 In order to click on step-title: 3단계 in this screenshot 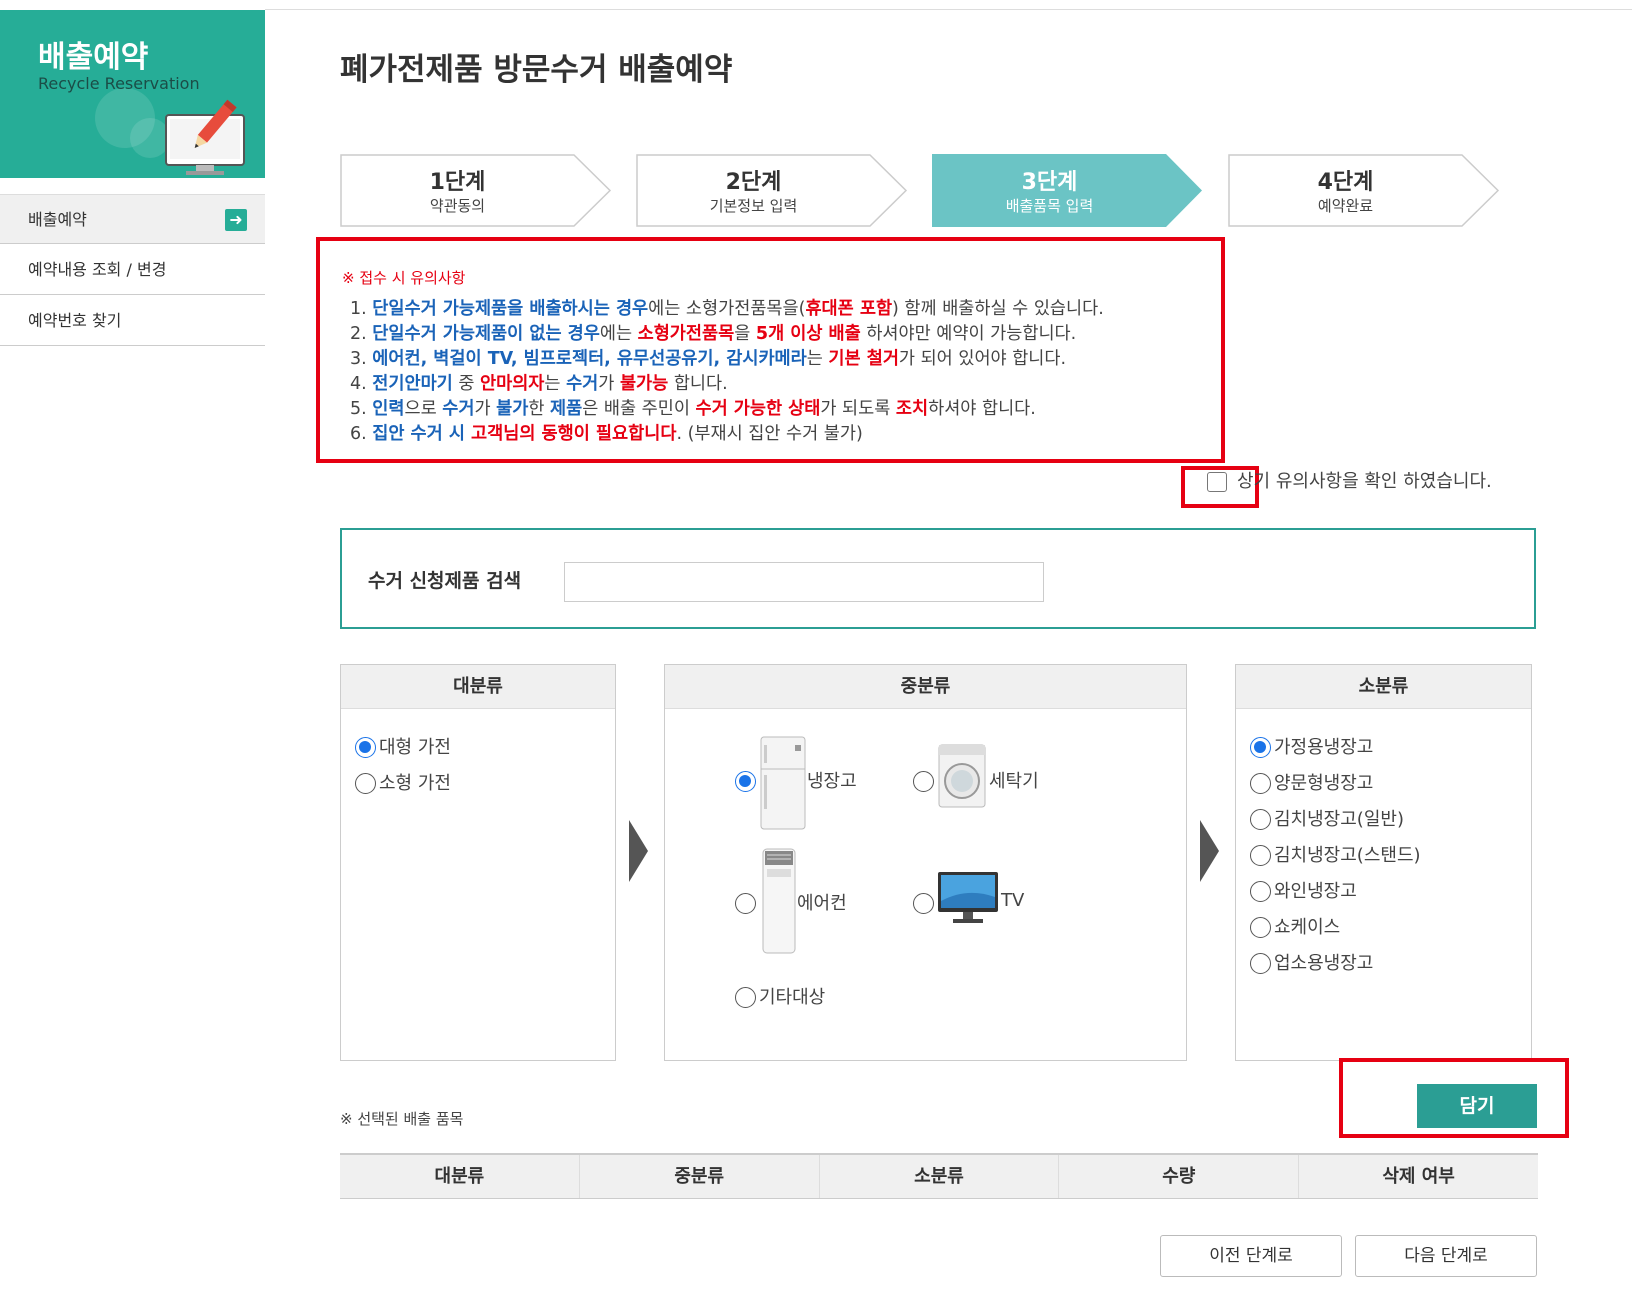, I will do `click(1049, 182)`.